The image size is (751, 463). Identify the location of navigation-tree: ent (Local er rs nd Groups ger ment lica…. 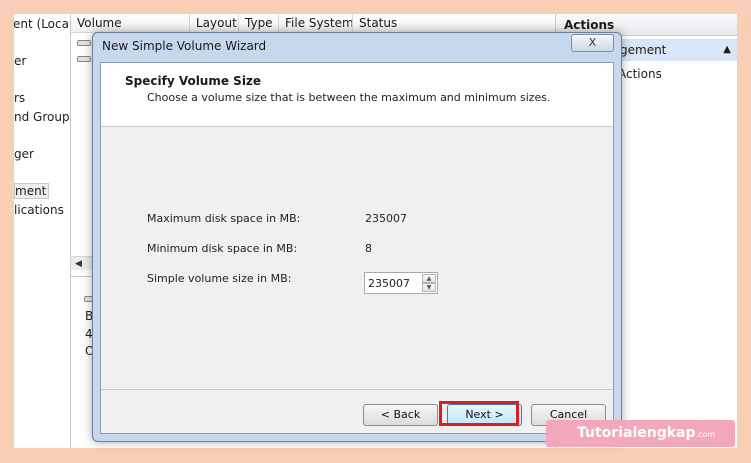
(42, 231).